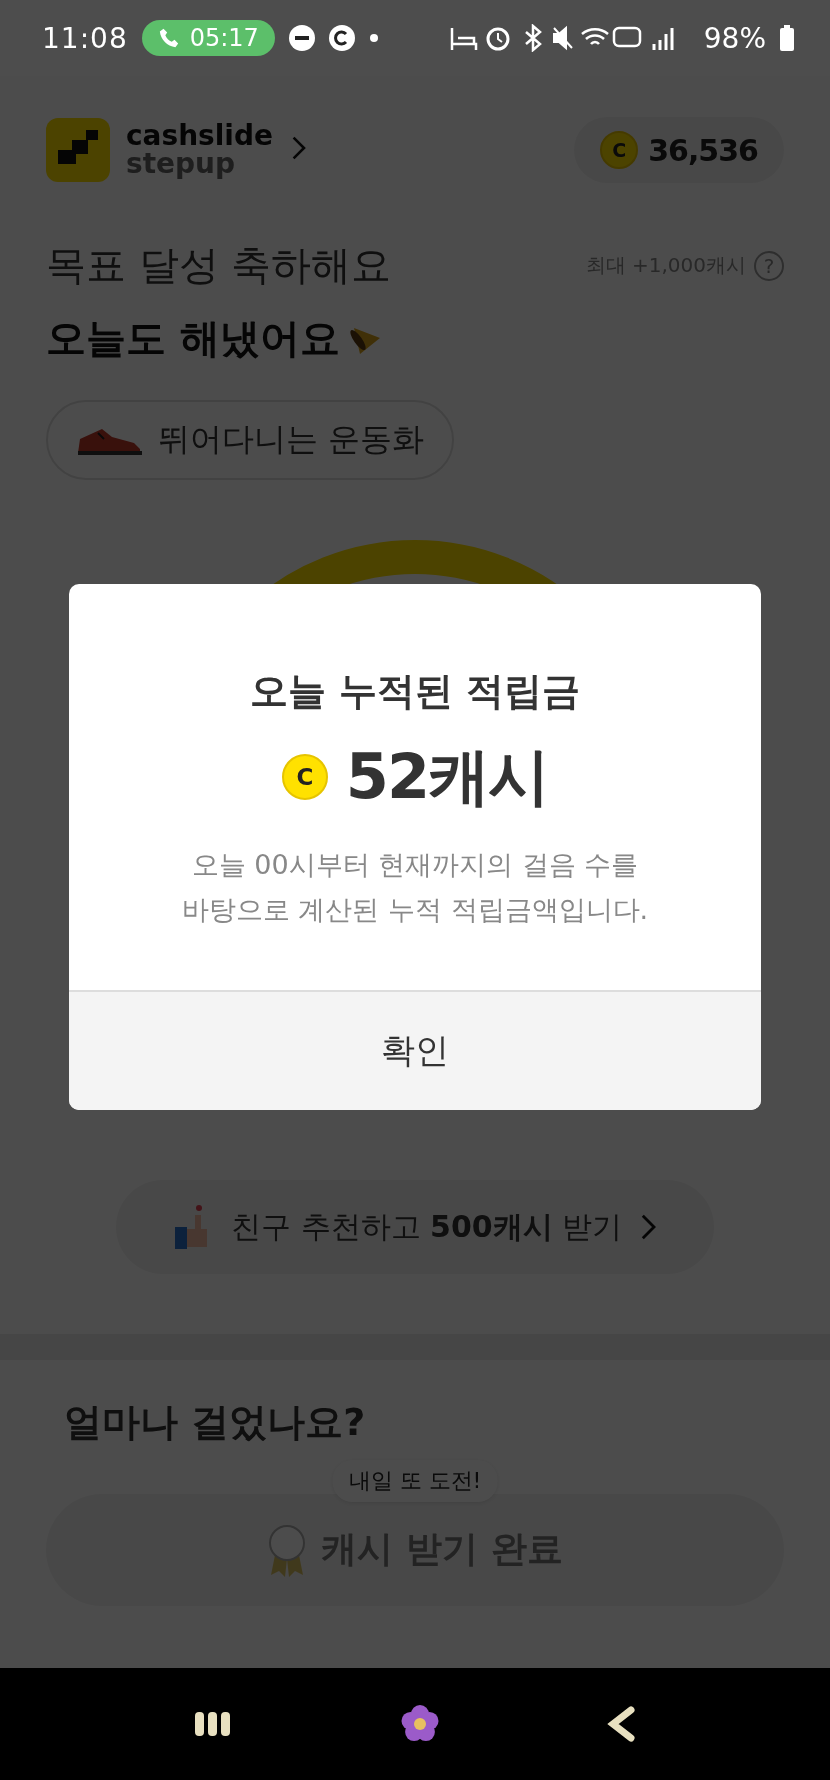 This screenshot has width=830, height=1780. What do you see at coordinates (219, 265) in the screenshot?
I see `subtitle: 목표 달성 축하해요` at bounding box center [219, 265].